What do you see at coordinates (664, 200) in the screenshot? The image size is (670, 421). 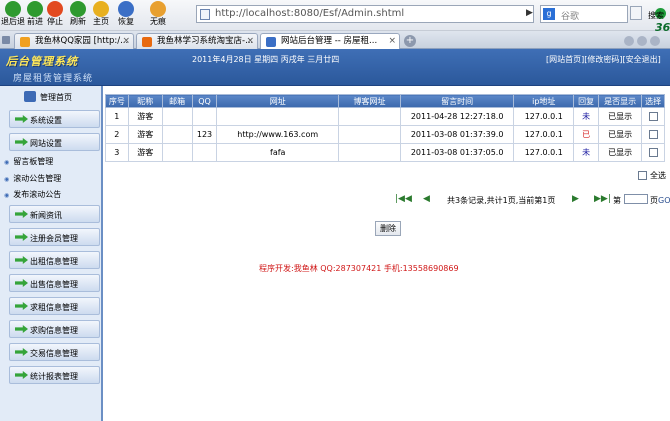 I see `go-button: GO` at bounding box center [664, 200].